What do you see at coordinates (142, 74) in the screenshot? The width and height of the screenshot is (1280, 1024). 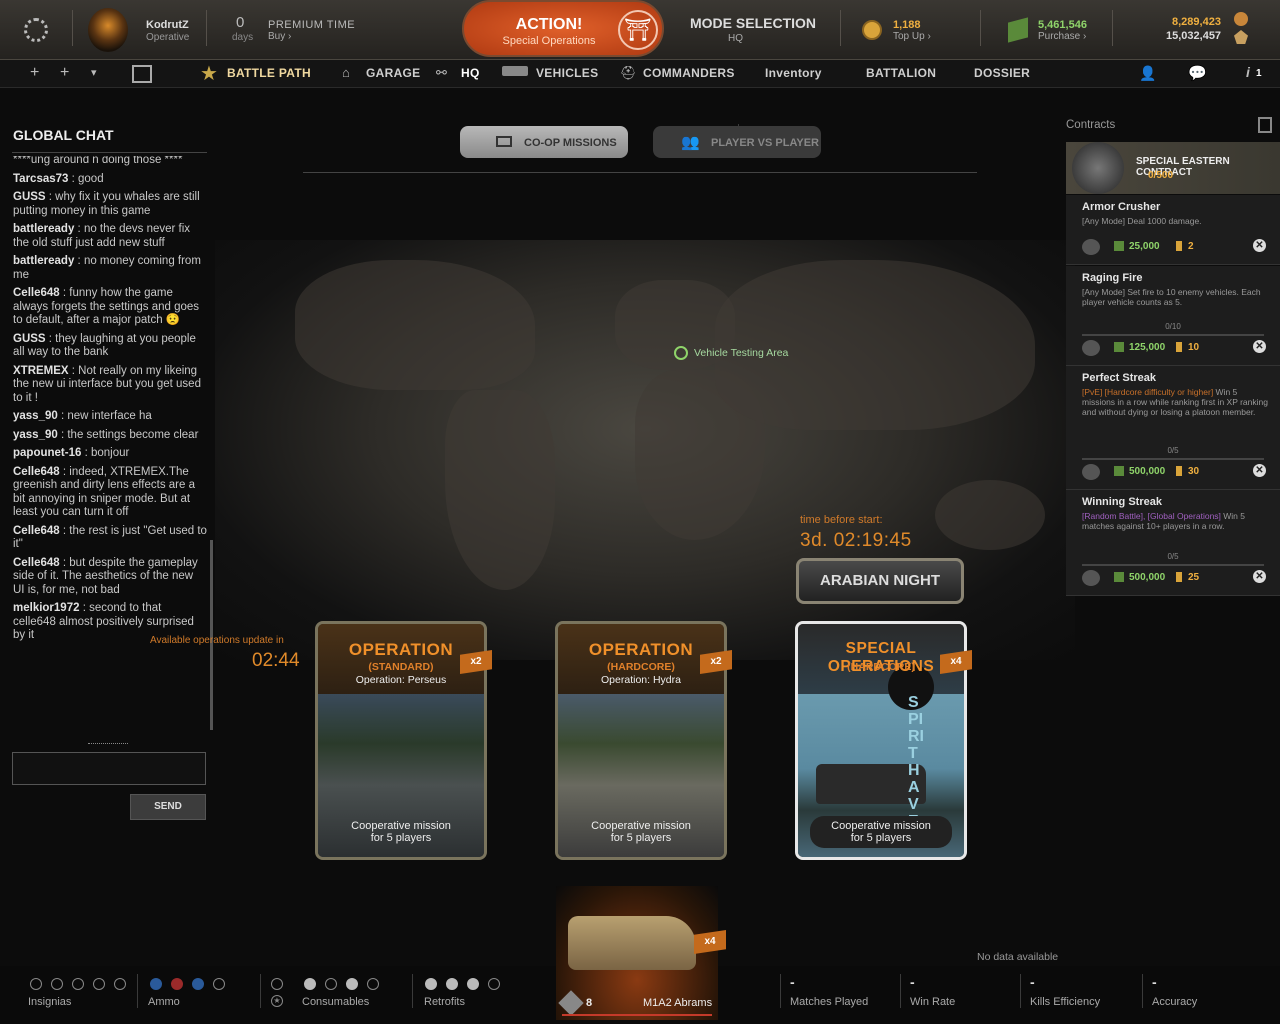 I see `garage-lock-icon` at bounding box center [142, 74].